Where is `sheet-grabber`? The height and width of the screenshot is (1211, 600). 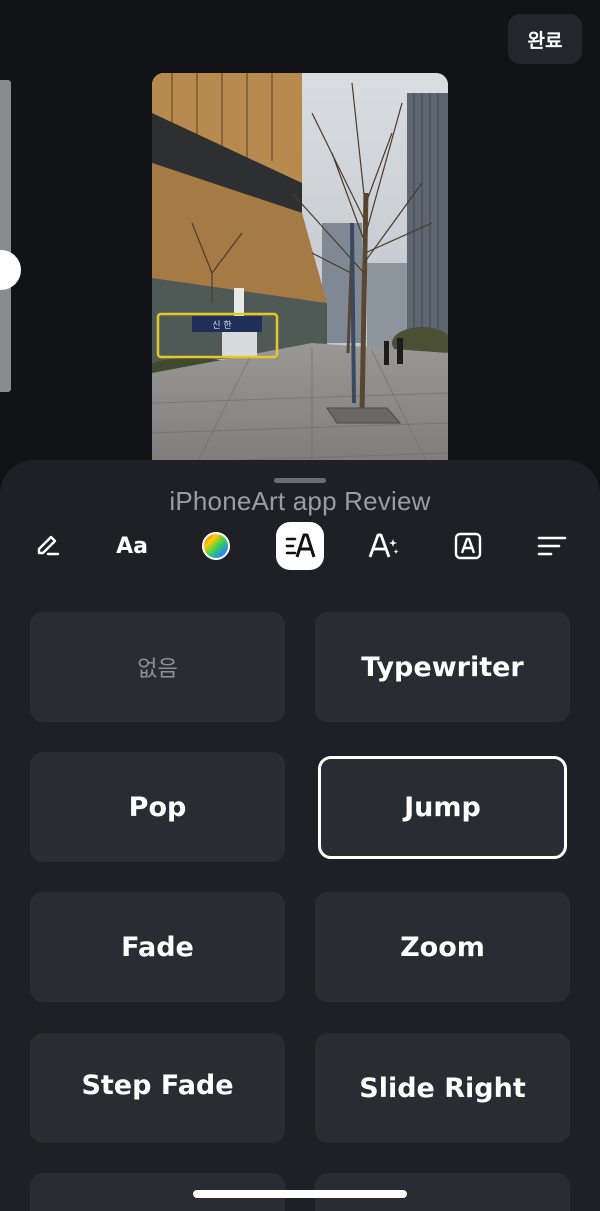 sheet-grabber is located at coordinates (300, 480).